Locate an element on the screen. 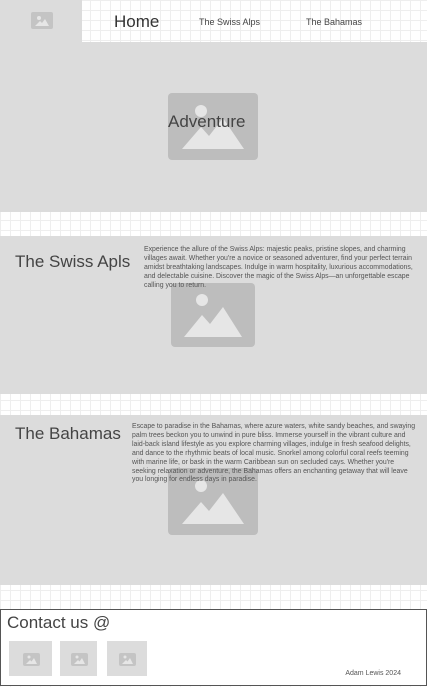 The width and height of the screenshot is (427, 687). contact-heading: Contact us @ is located at coordinates (59, 622).